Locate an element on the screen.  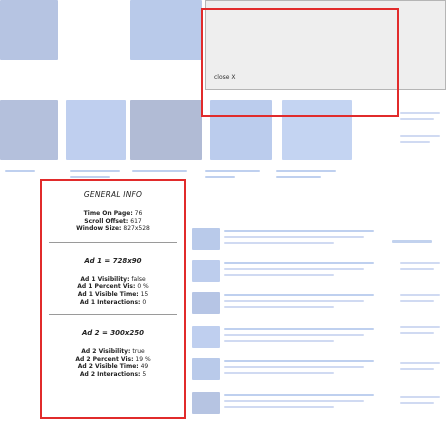
ad-2-interactions-row: Ad 2 Interactions: 5 is located at coordinates (113, 374).